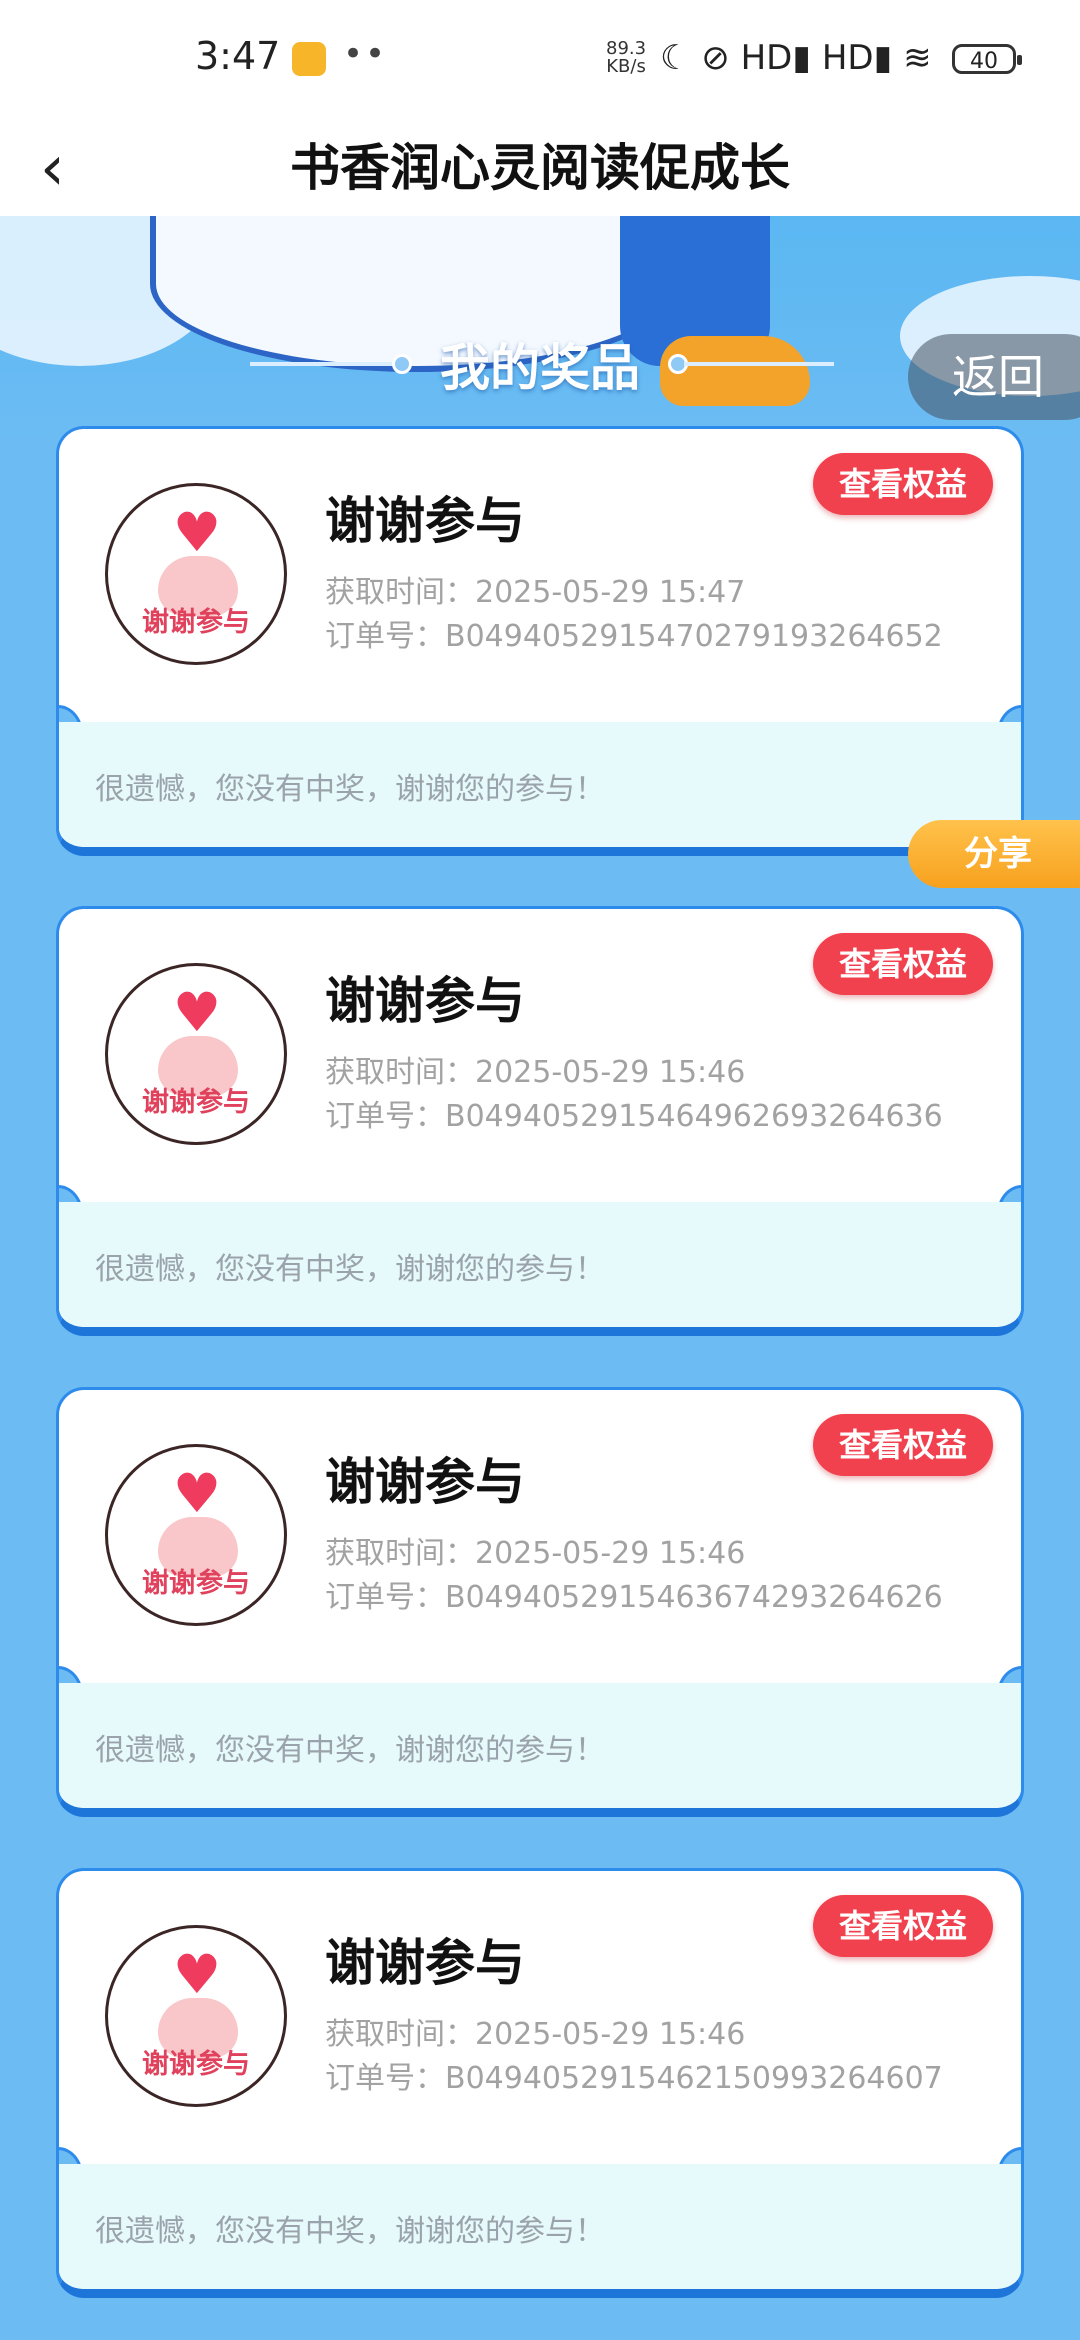 Image resolution: width=1080 pixels, height=2340 pixels. I want to click on return-button: 返回, so click(994, 377).